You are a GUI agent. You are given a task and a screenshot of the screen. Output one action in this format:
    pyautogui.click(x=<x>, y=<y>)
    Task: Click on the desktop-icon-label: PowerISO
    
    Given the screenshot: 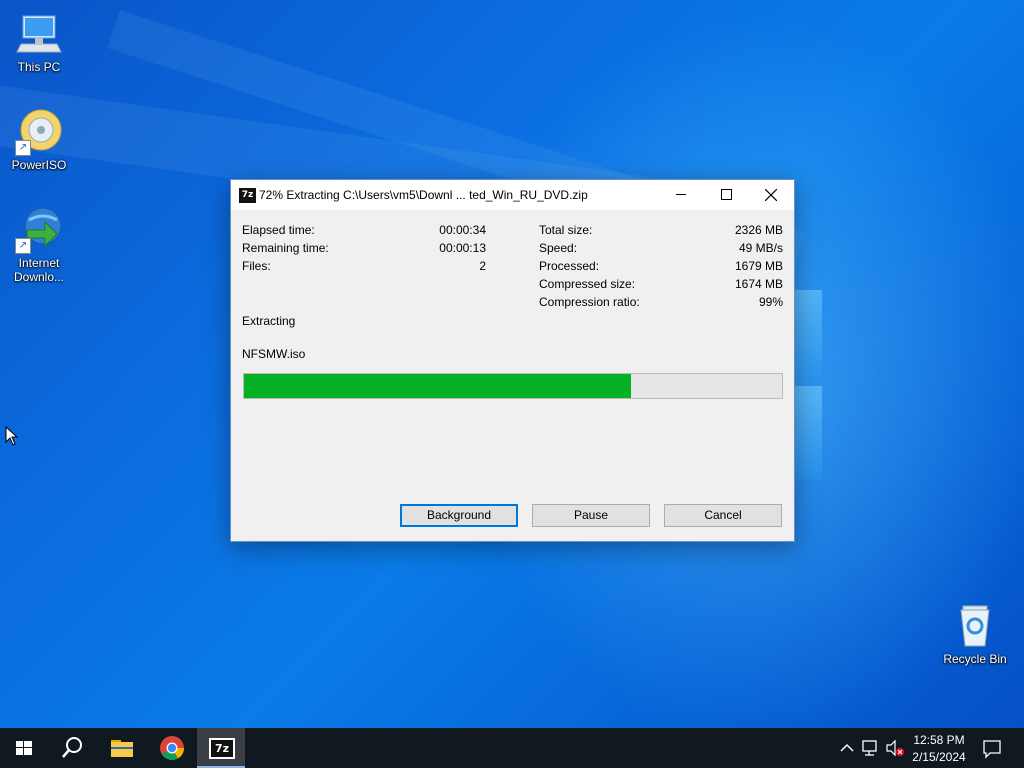 What is the action you would take?
    pyautogui.click(x=39, y=165)
    